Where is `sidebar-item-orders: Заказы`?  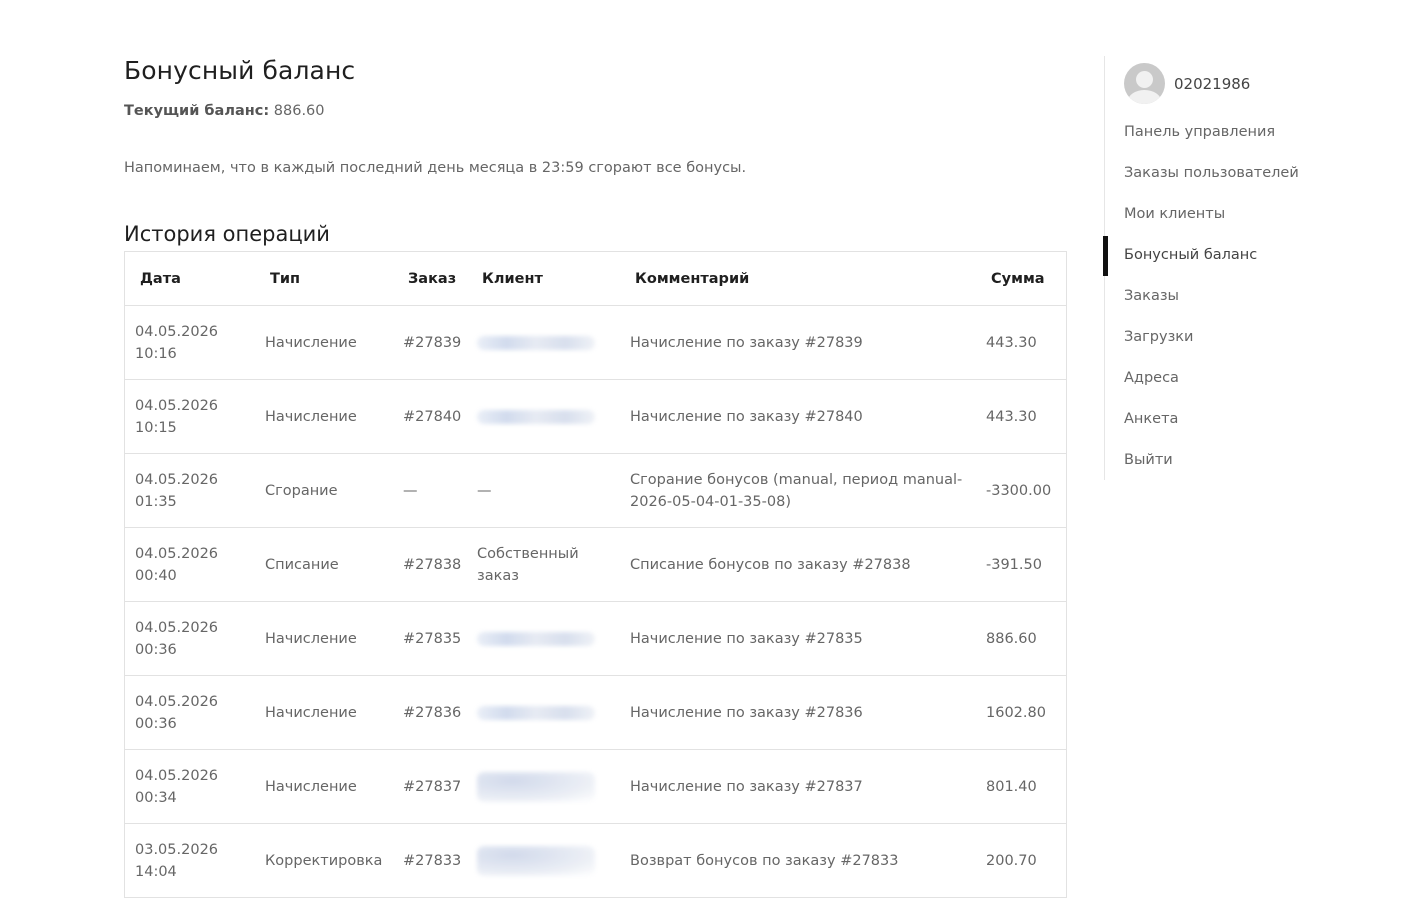 sidebar-item-orders: Заказы is located at coordinates (1235, 304).